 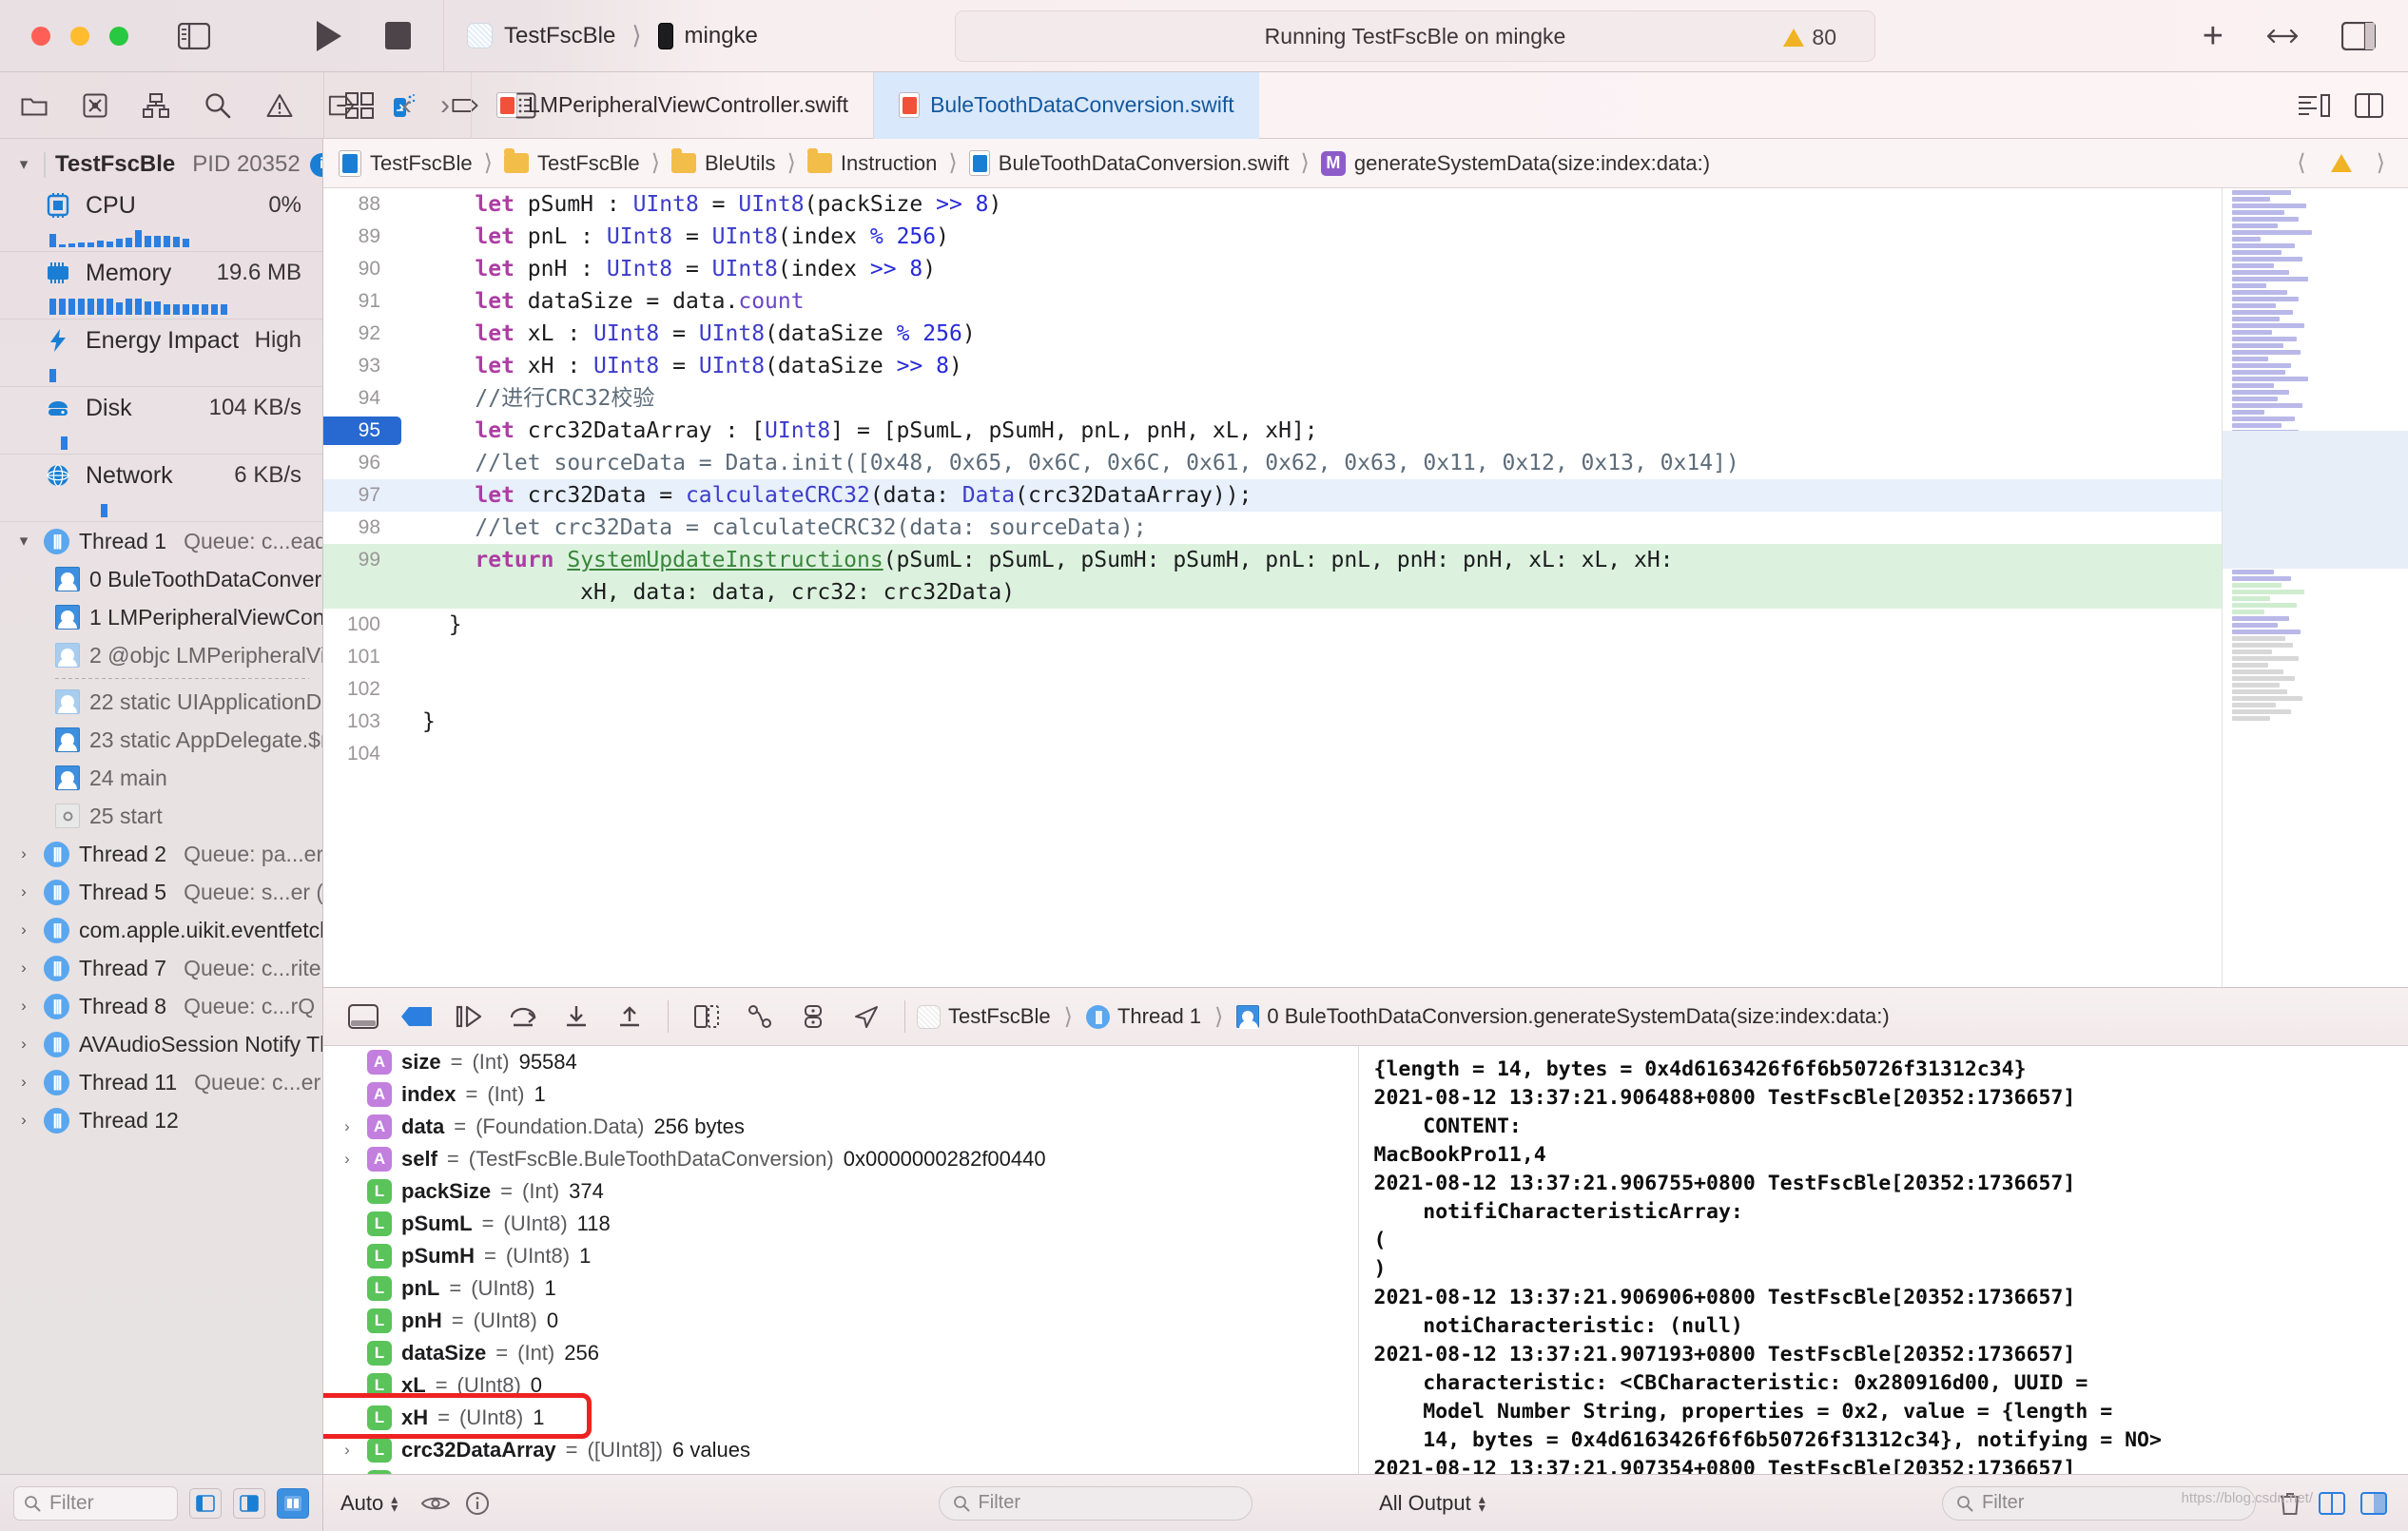 What do you see at coordinates (2358, 35) in the screenshot?
I see `toggle-inspector-icon` at bounding box center [2358, 35].